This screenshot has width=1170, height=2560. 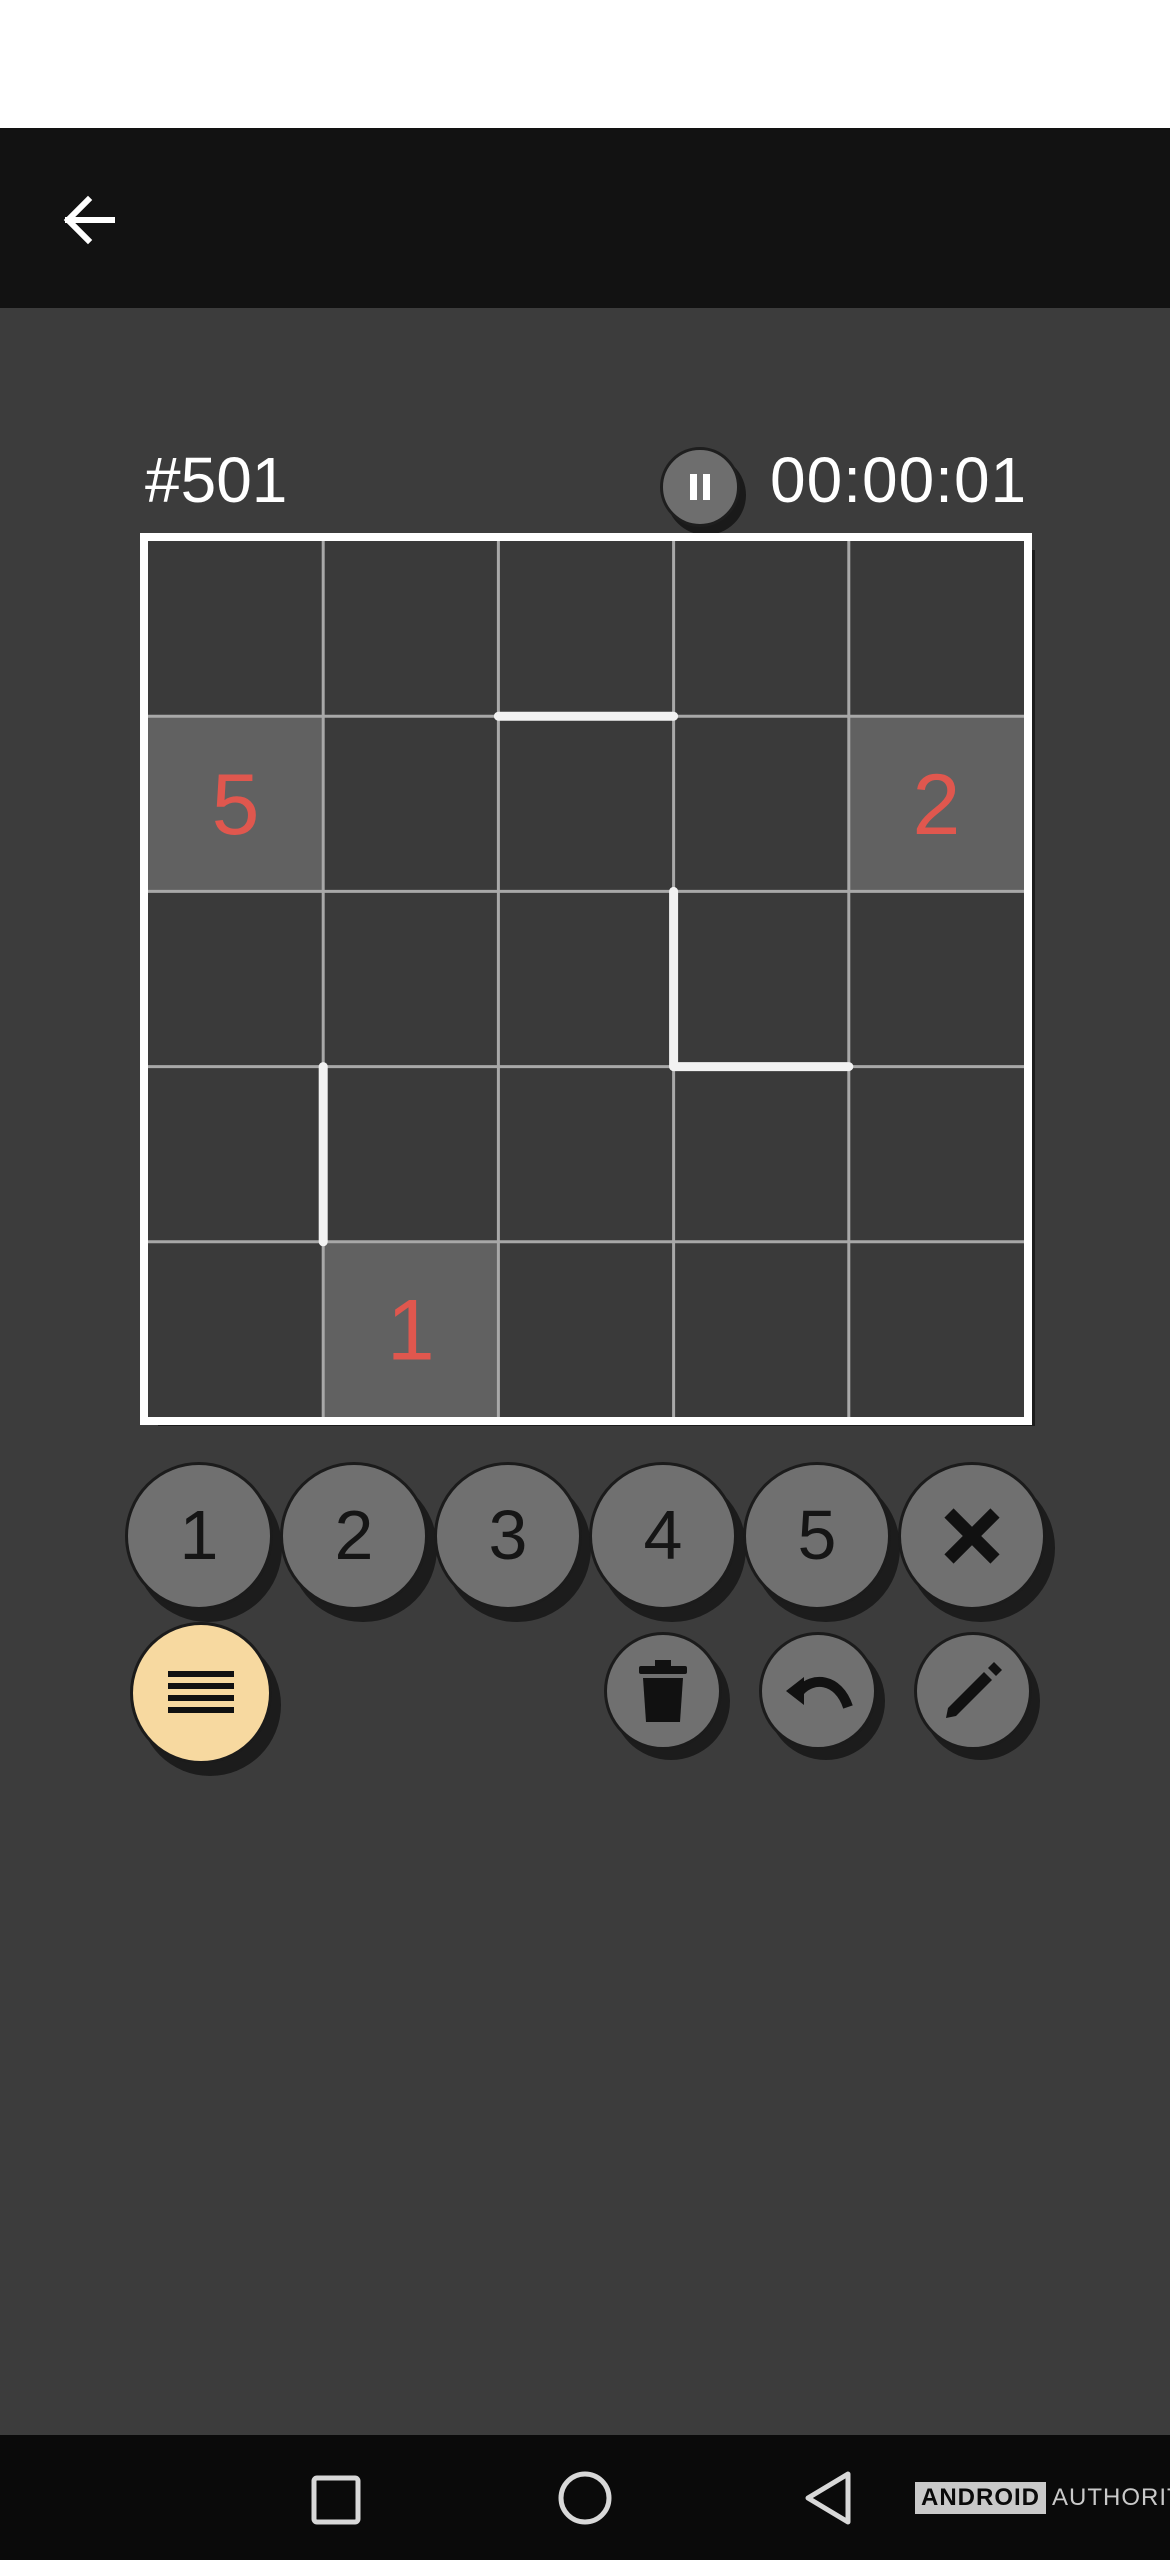 I want to click on timer: 00:00:01, so click(x=899, y=480).